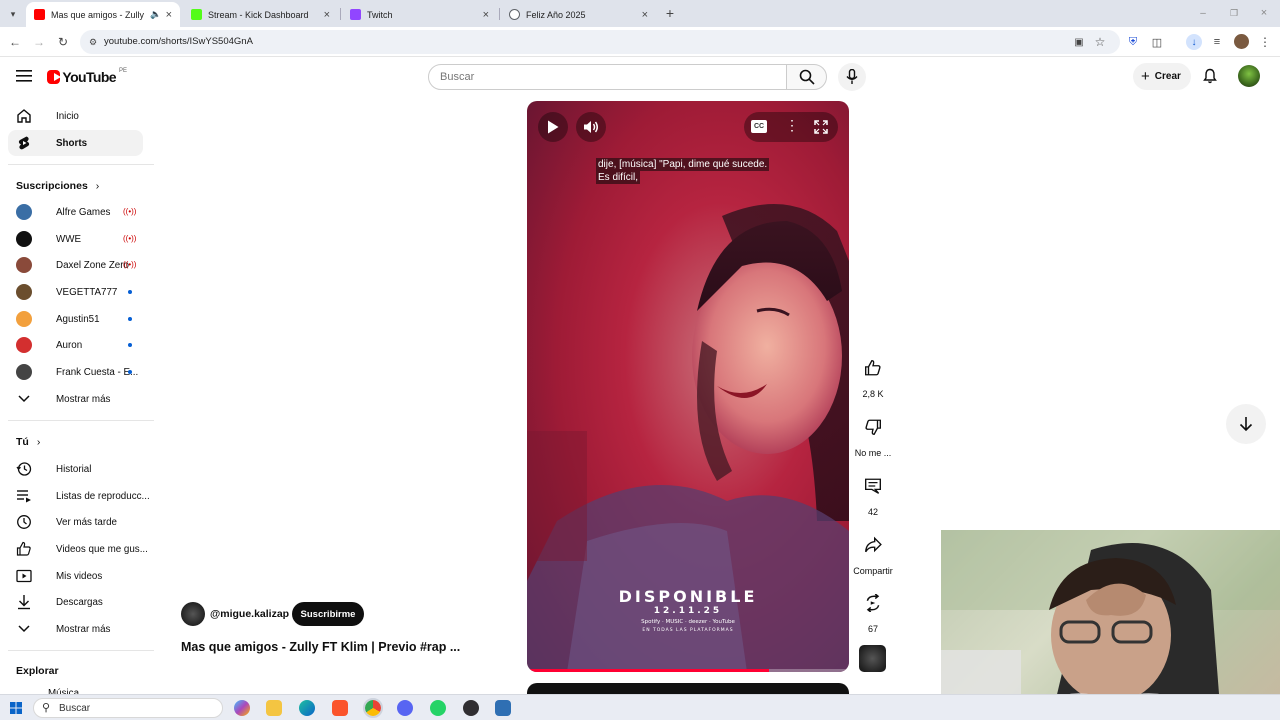 The image size is (1280, 720). What do you see at coordinates (122, 71) in the screenshot?
I see `region-code: PE` at bounding box center [122, 71].